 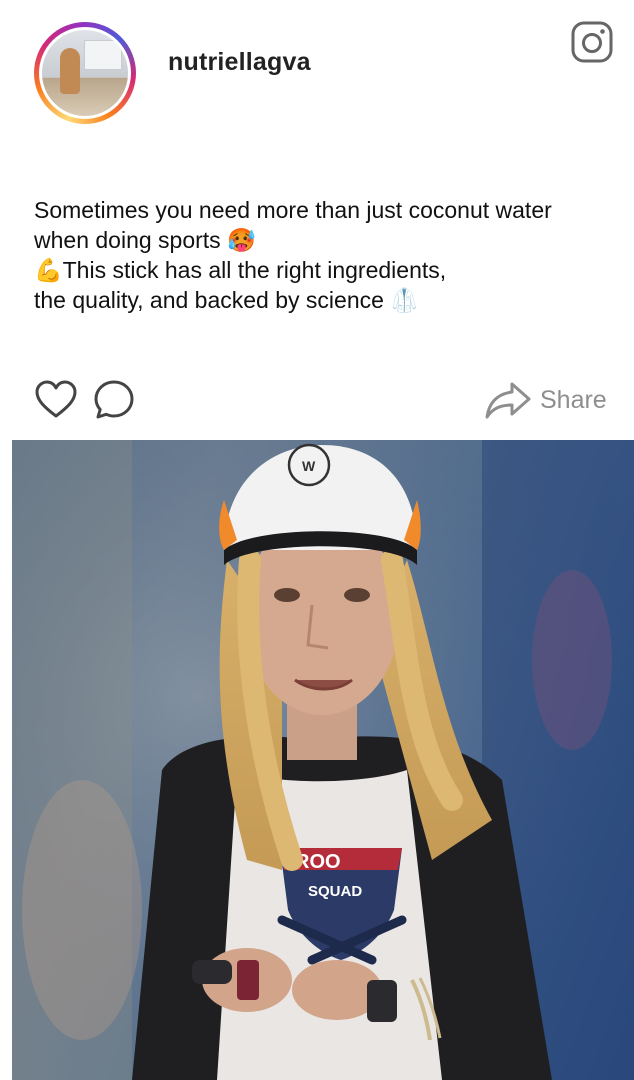 What do you see at coordinates (317, 399) in the screenshot?
I see `action-bar: Share` at bounding box center [317, 399].